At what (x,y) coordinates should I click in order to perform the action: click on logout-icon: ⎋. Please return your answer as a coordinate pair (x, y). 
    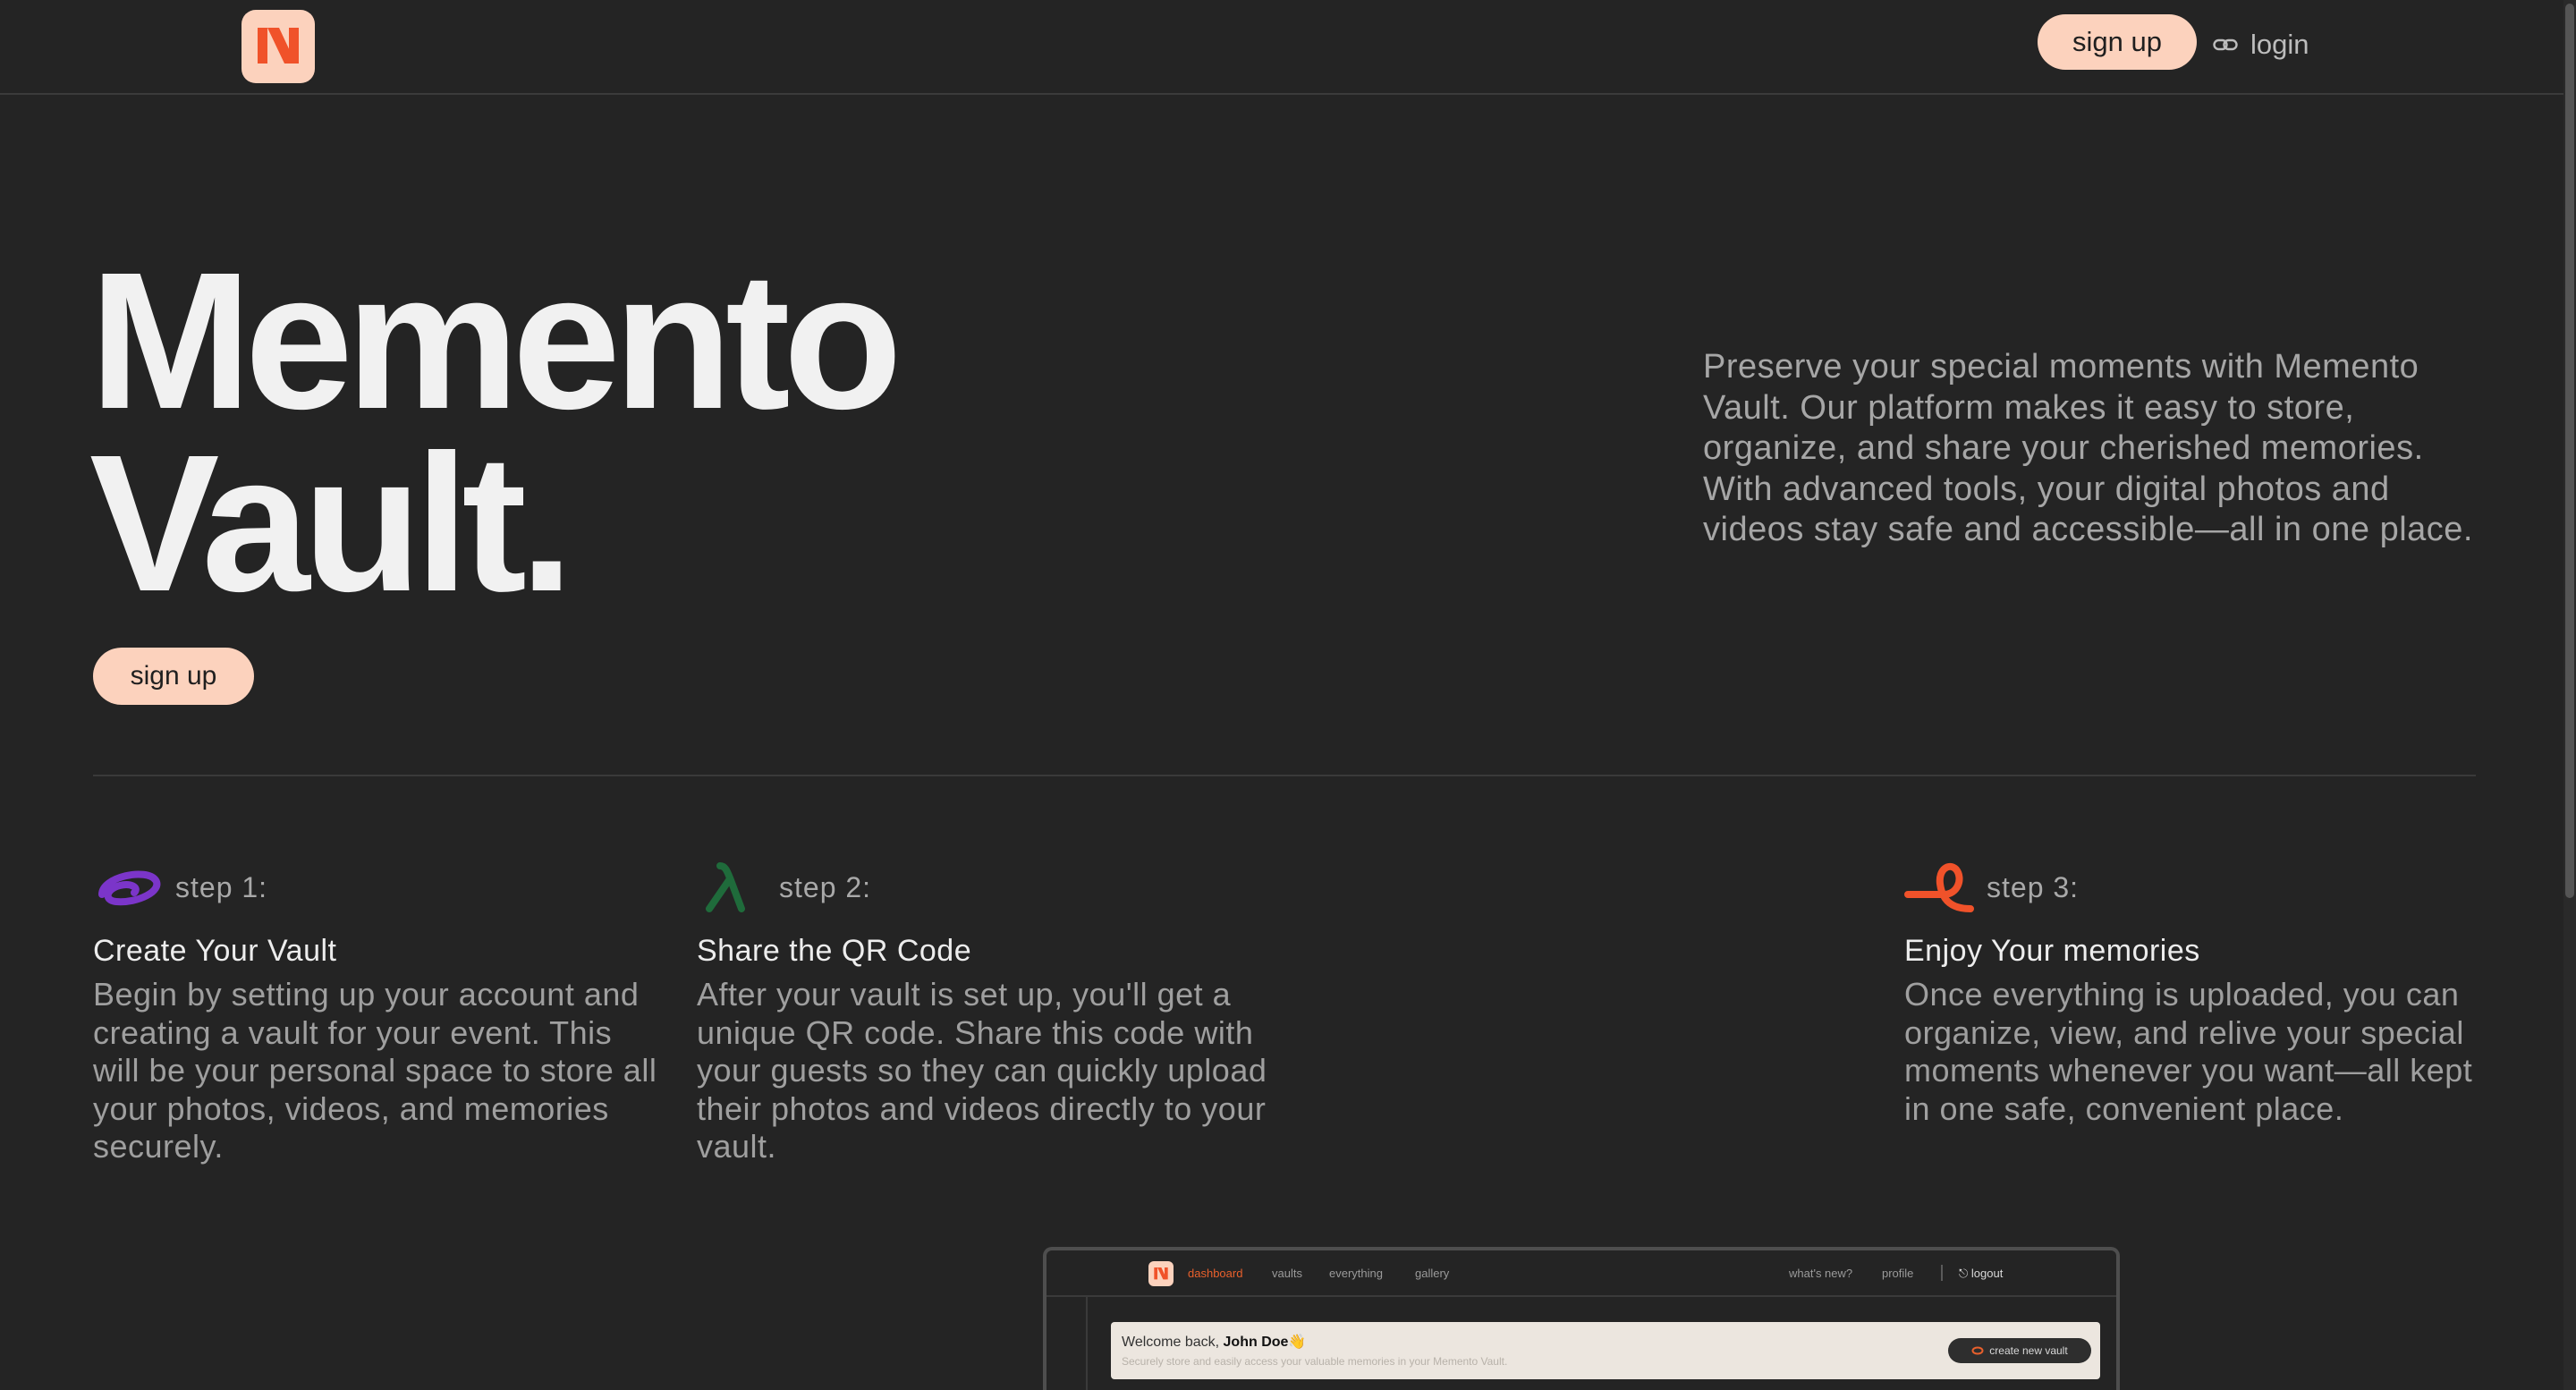
    Looking at the image, I should click on (1964, 1273).